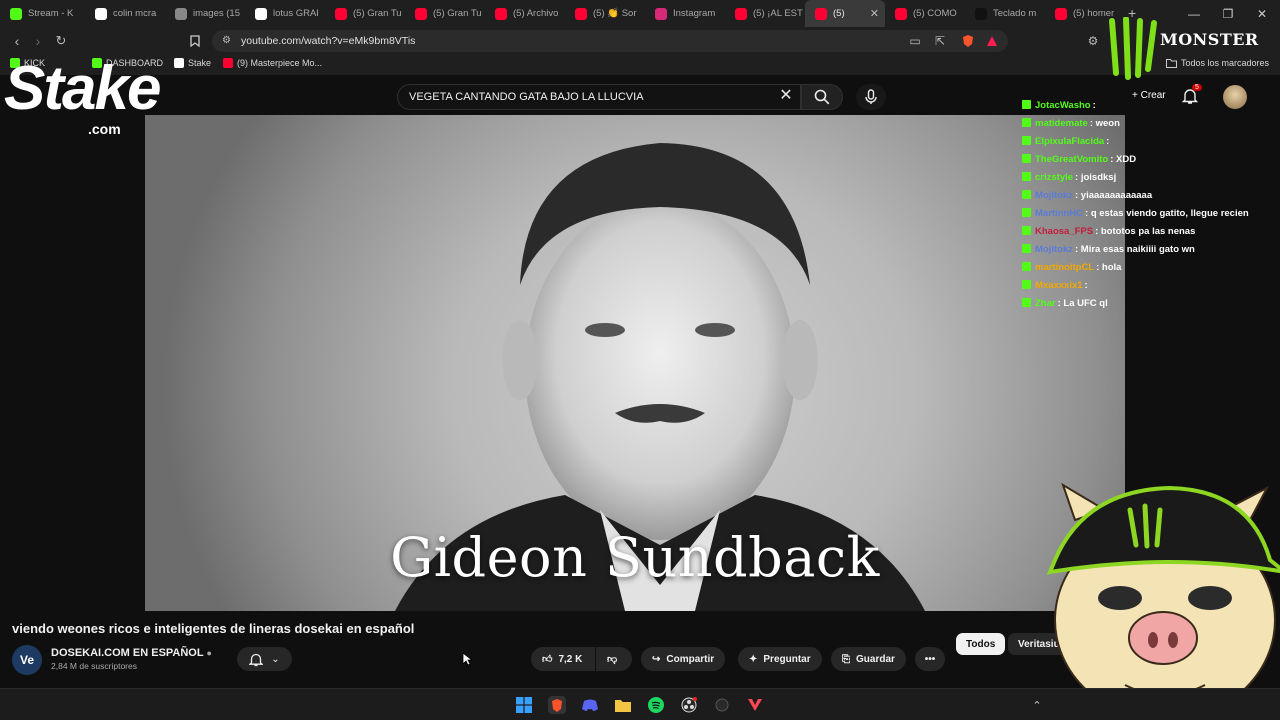 This screenshot has width=1280, height=720. I want to click on browser-tab: Stream - K, so click(40, 13).